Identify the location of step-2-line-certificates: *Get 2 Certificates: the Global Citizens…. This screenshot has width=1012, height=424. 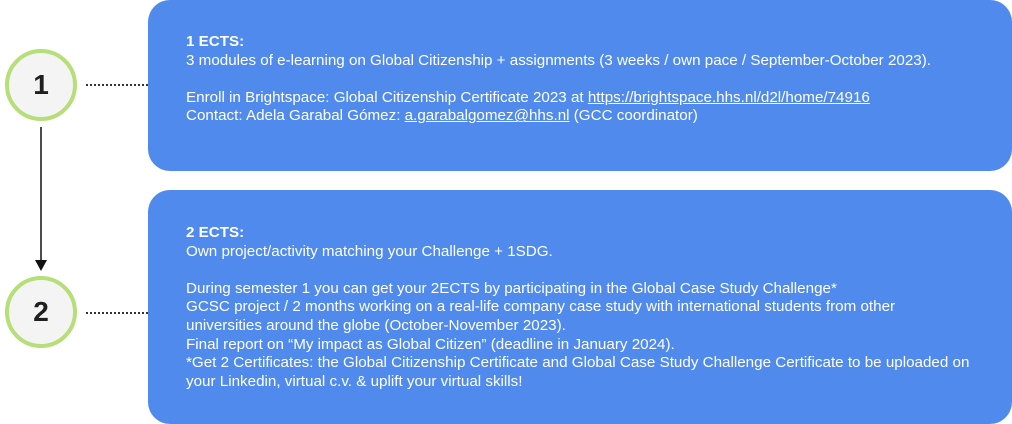
(578, 372).